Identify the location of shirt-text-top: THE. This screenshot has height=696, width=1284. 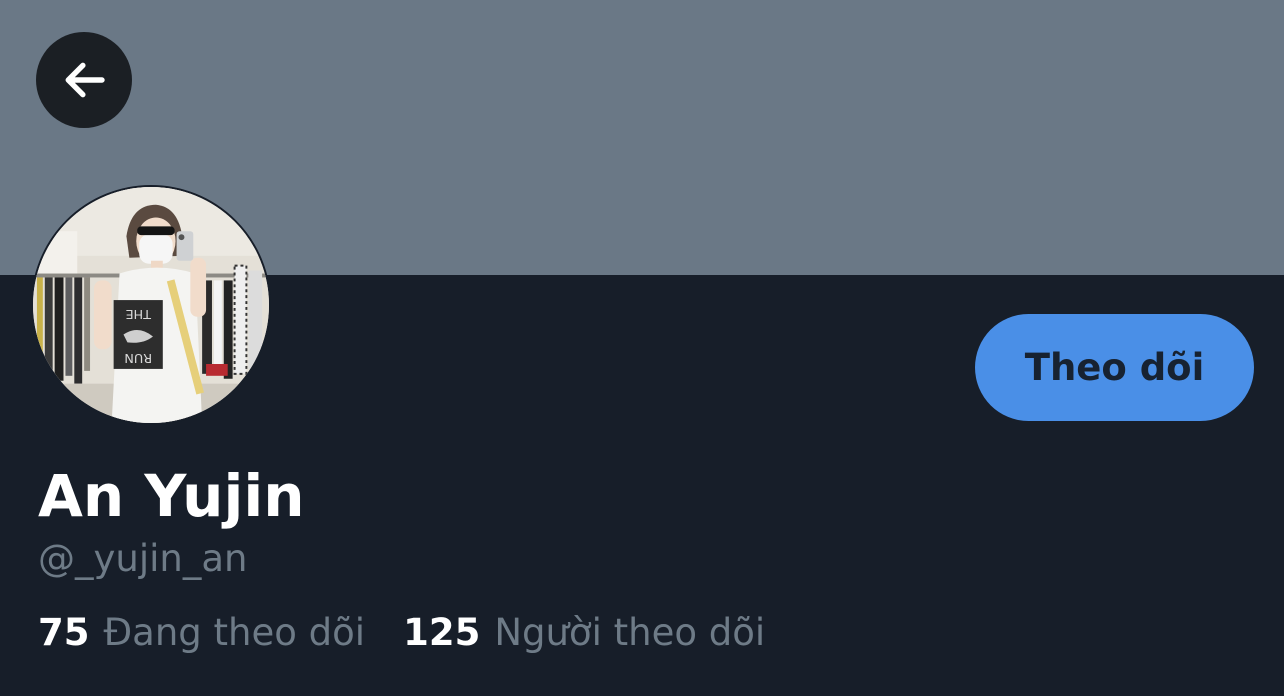
(138, 313).